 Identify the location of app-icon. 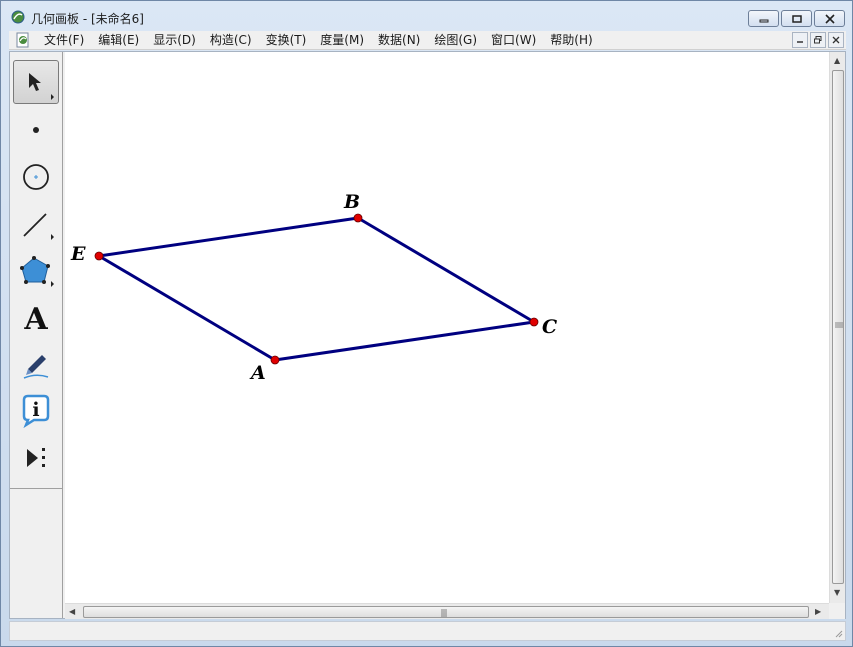
(18, 17).